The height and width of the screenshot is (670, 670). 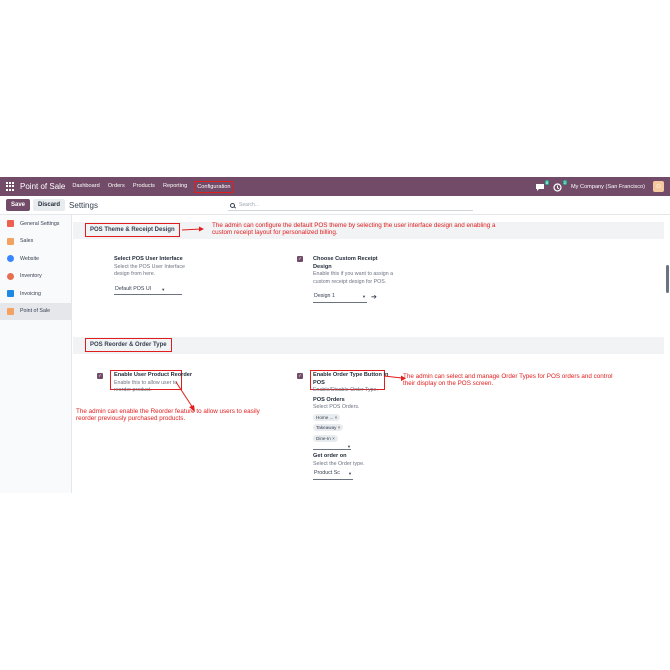 What do you see at coordinates (368, 345) in the screenshot?
I see `section-header-reorder: POS Reorder & Order Type` at bounding box center [368, 345].